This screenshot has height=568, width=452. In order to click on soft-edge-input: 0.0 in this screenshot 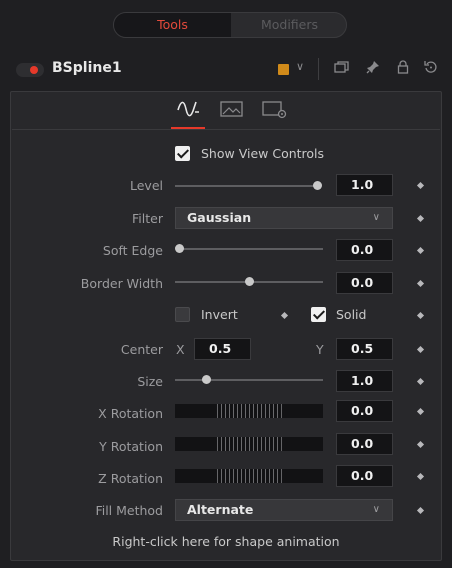, I will do `click(364, 250)`.